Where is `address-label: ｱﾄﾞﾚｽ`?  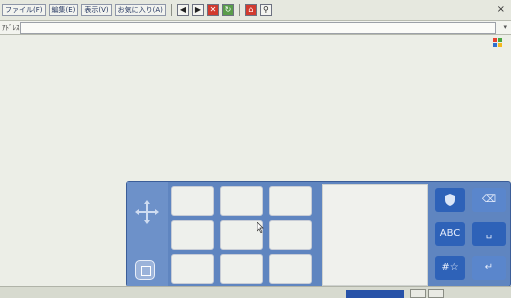 address-label: ｱﾄﾞﾚｽ is located at coordinates (11, 28).